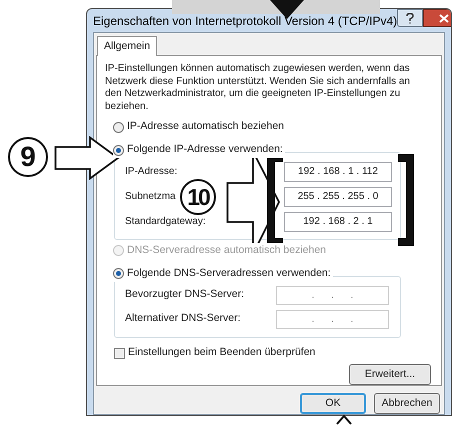 The image size is (454, 425). I want to click on dialog-button: Abbrechen, so click(407, 403).